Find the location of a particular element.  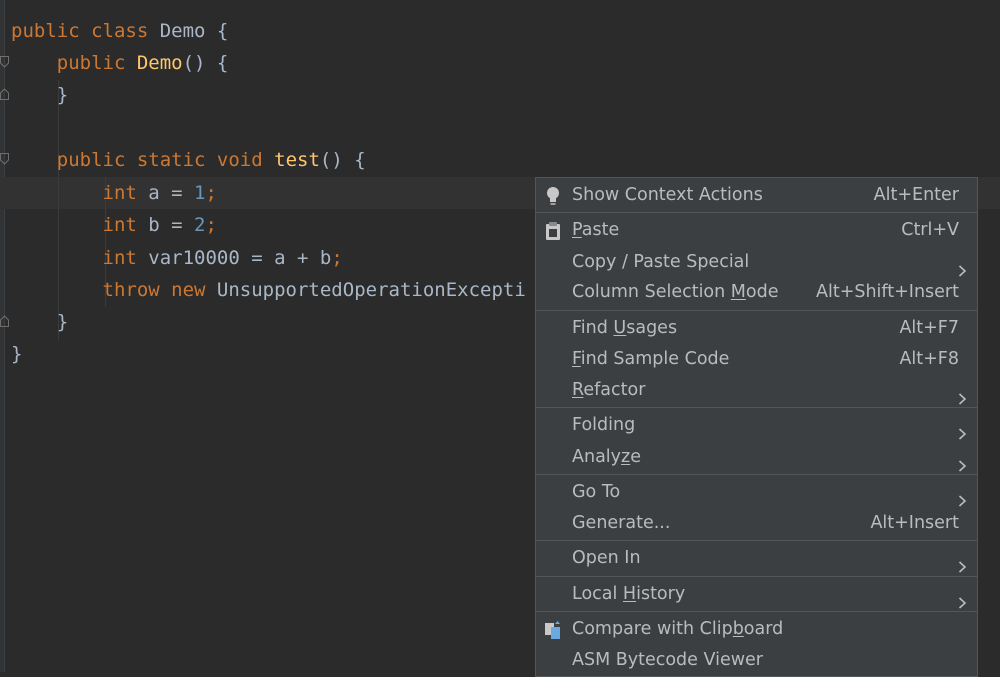

code-keyword: class is located at coordinates (125, 31).